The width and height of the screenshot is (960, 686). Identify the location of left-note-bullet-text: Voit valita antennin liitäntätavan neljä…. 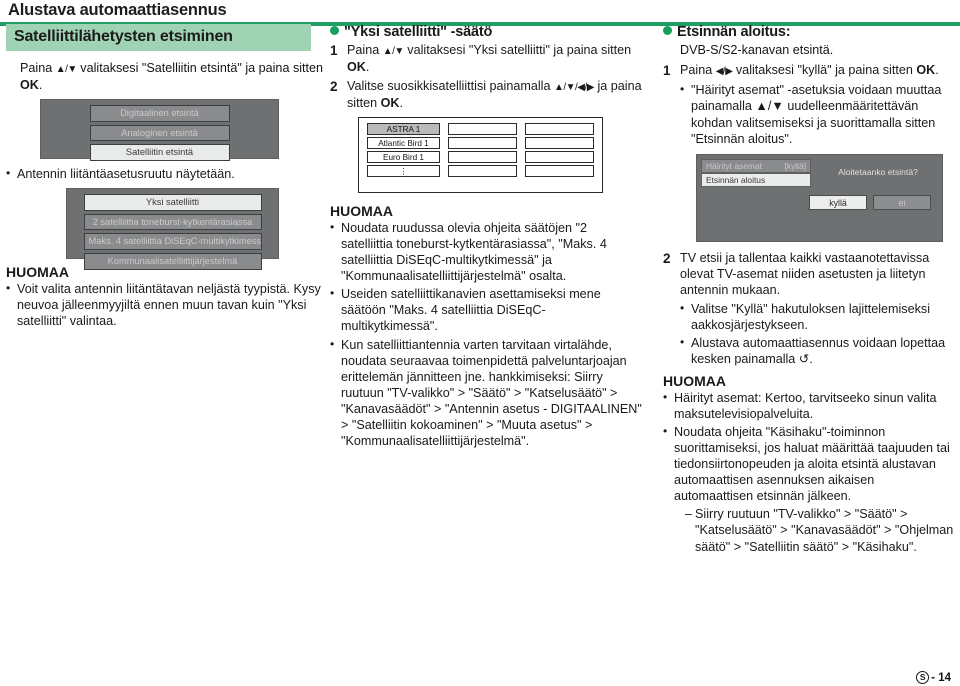
(169, 305).